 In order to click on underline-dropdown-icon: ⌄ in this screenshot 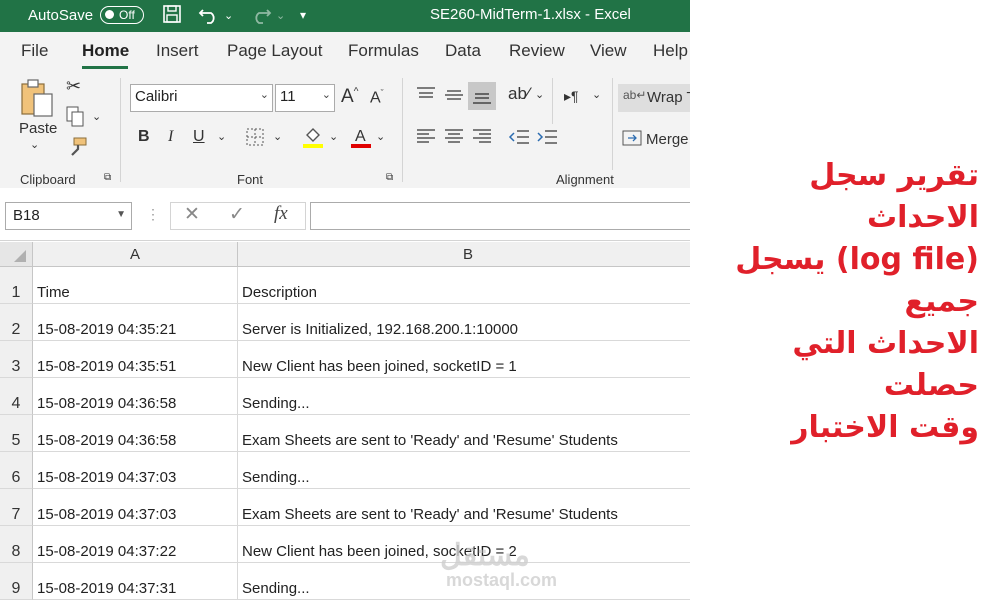, I will do `click(221, 136)`.